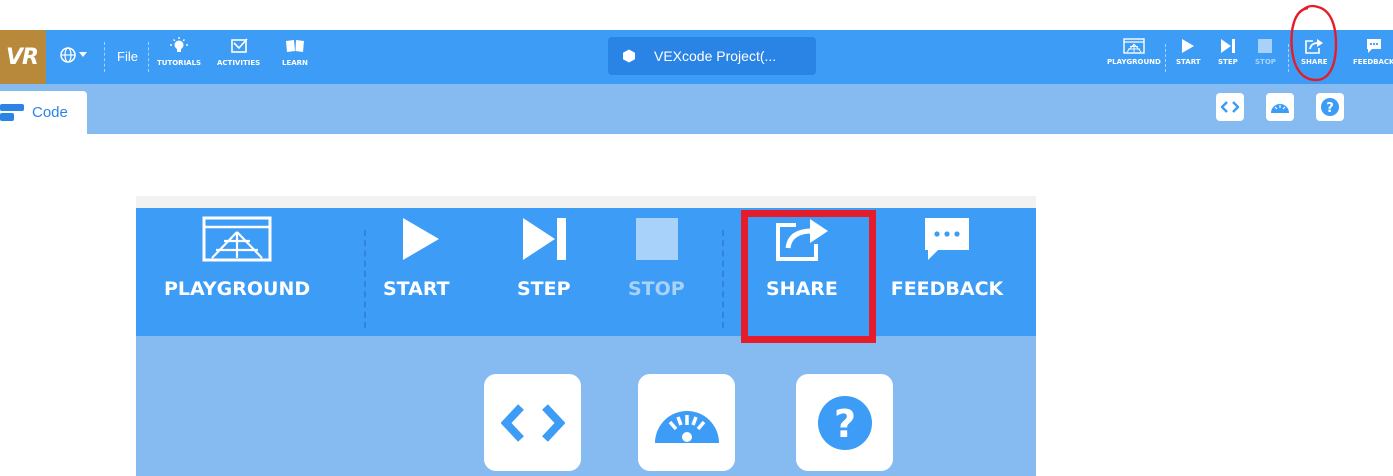  What do you see at coordinates (179, 57) in the screenshot?
I see `tutorials-button: TUTORIALS` at bounding box center [179, 57].